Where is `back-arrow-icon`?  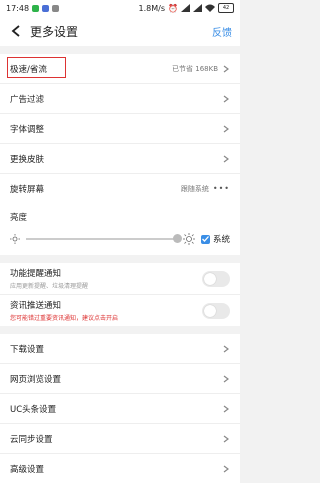 back-arrow-icon is located at coordinates (15, 31).